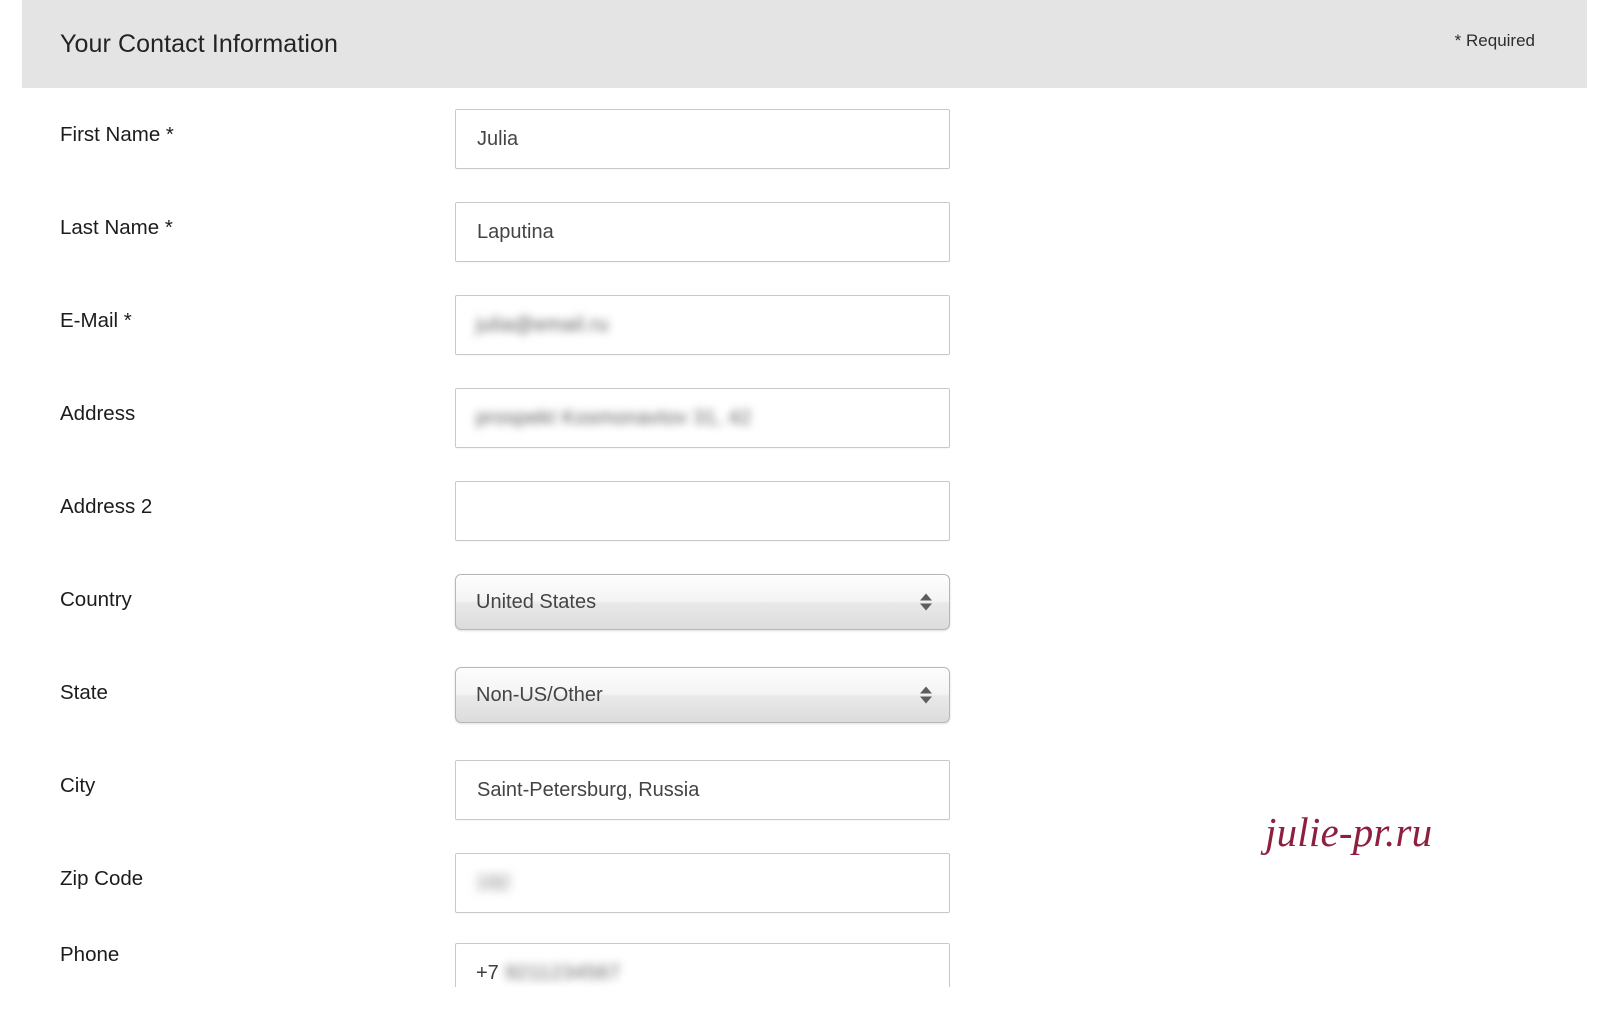 The width and height of the screenshot is (1600, 1035). Describe the element at coordinates (106, 506) in the screenshot. I see `label-address-2: Address 2` at that location.